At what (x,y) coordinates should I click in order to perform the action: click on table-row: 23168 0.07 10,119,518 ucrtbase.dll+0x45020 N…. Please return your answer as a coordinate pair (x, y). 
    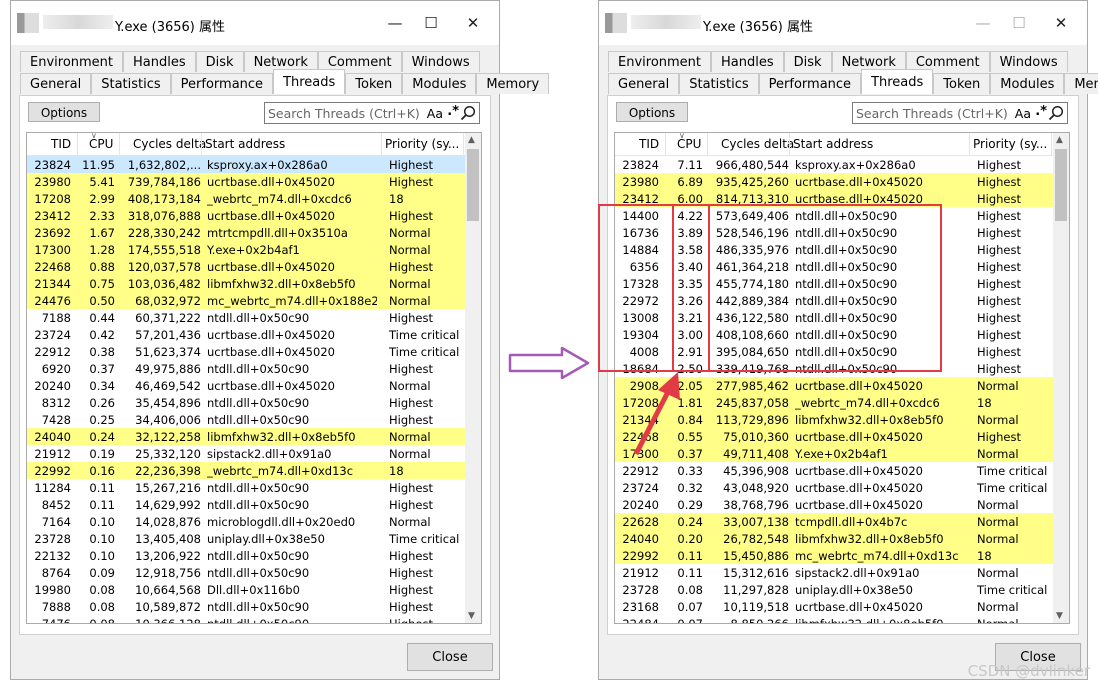
    Looking at the image, I should click on (835, 606).